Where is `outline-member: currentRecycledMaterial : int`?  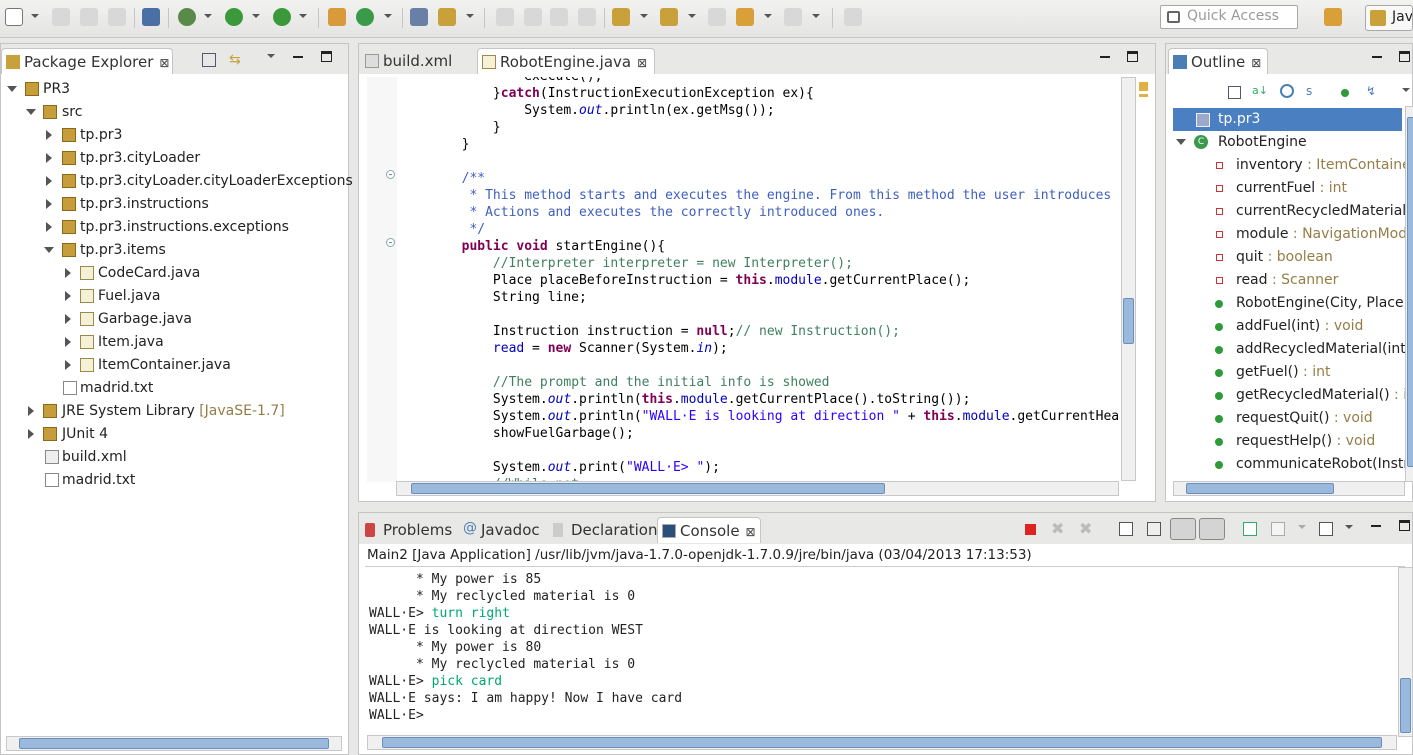 outline-member: currentRecycledMaterial : int is located at coordinates (1321, 211).